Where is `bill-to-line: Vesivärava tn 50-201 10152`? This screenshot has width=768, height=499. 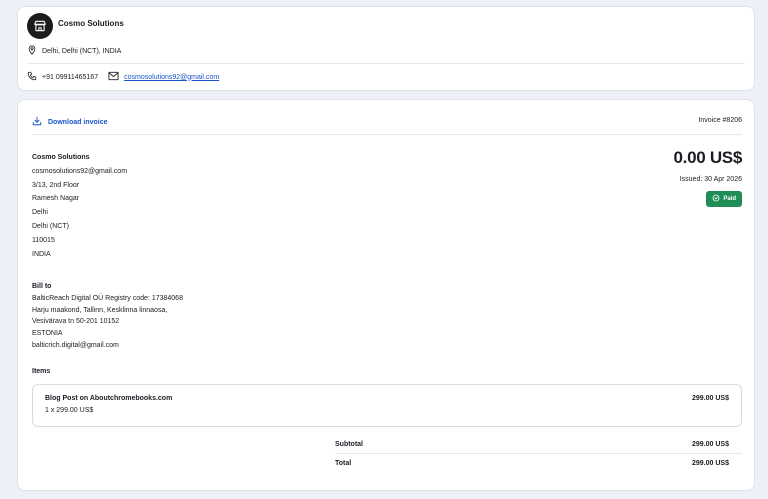
bill-to-line: Vesivärava tn 50-201 10152 is located at coordinates (76, 322).